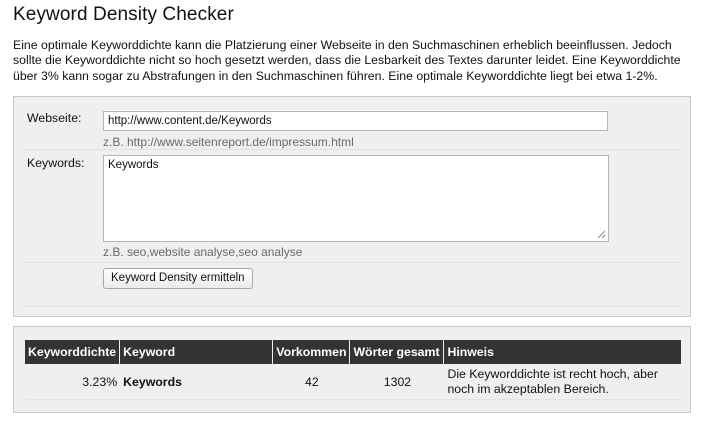  I want to click on website-label: Webseite:, so click(54, 118).